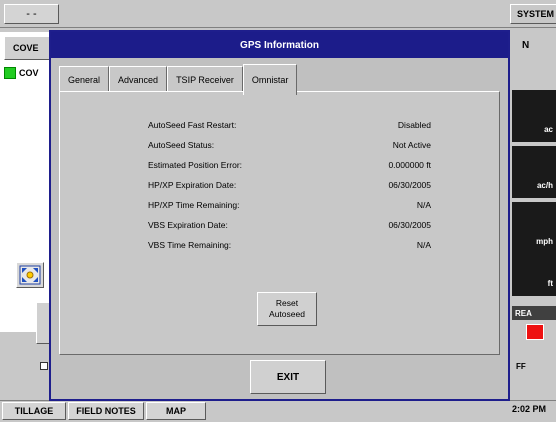 This screenshot has width=556, height=422. What do you see at coordinates (84, 80) in the screenshot?
I see `tab-general: General` at bounding box center [84, 80].